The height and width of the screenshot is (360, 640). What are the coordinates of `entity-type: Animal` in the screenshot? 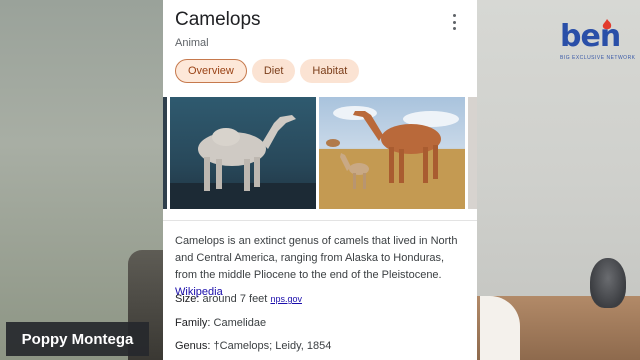 It's located at (192, 43).